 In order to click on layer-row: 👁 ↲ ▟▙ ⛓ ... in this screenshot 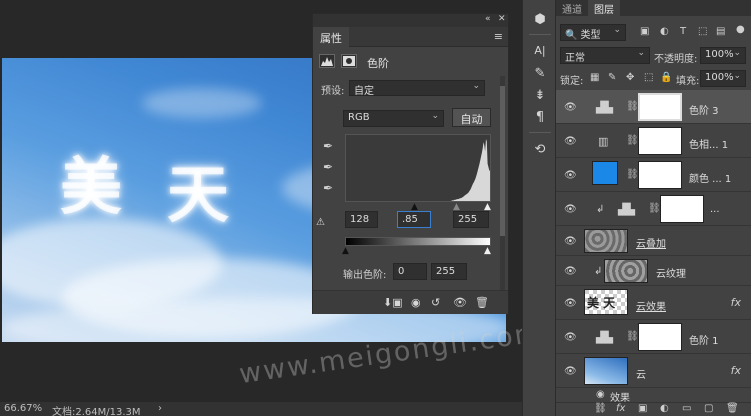, I will do `click(653, 209)`.